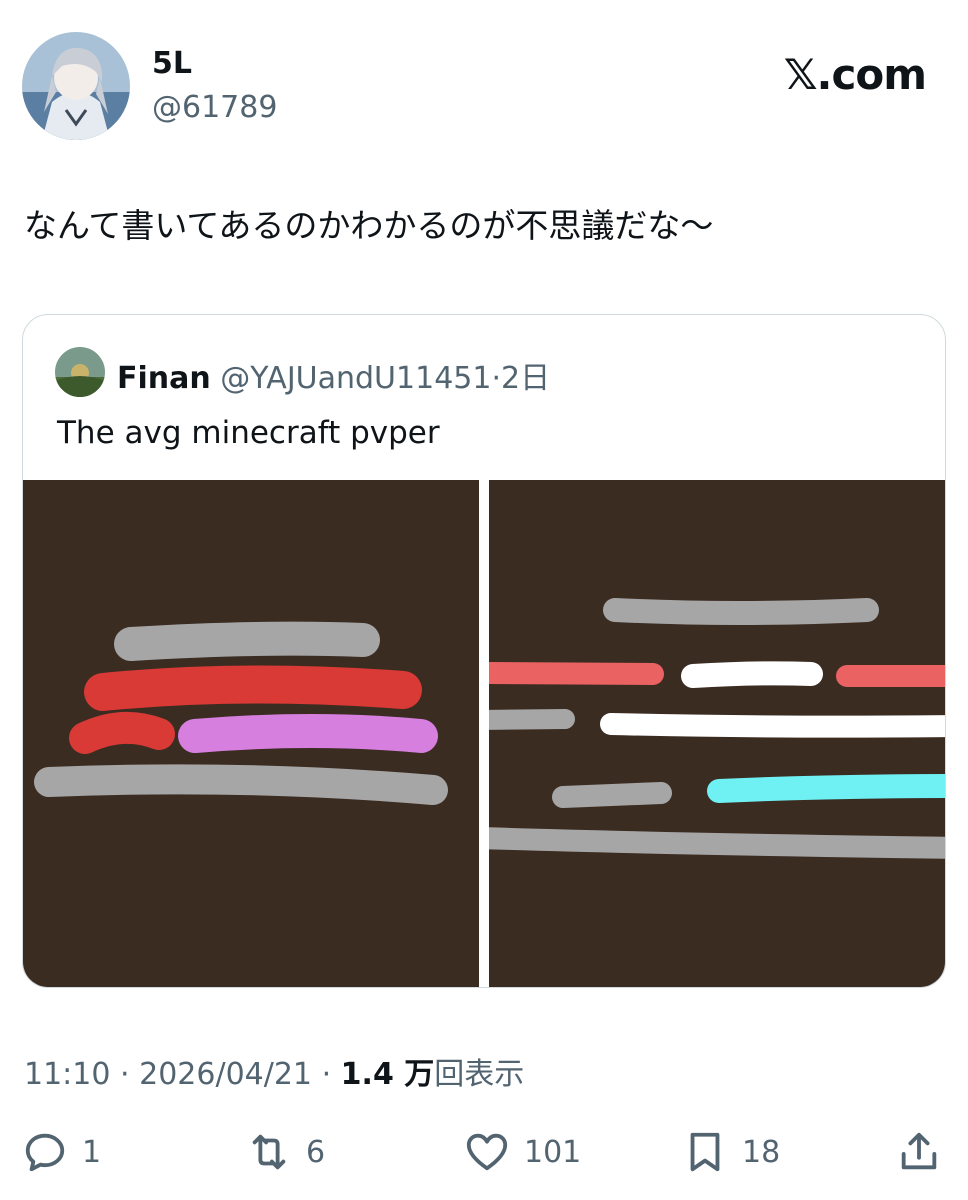 The height and width of the screenshot is (1200, 968). What do you see at coordinates (761, 1152) in the screenshot?
I see `bookmark-count: 18` at bounding box center [761, 1152].